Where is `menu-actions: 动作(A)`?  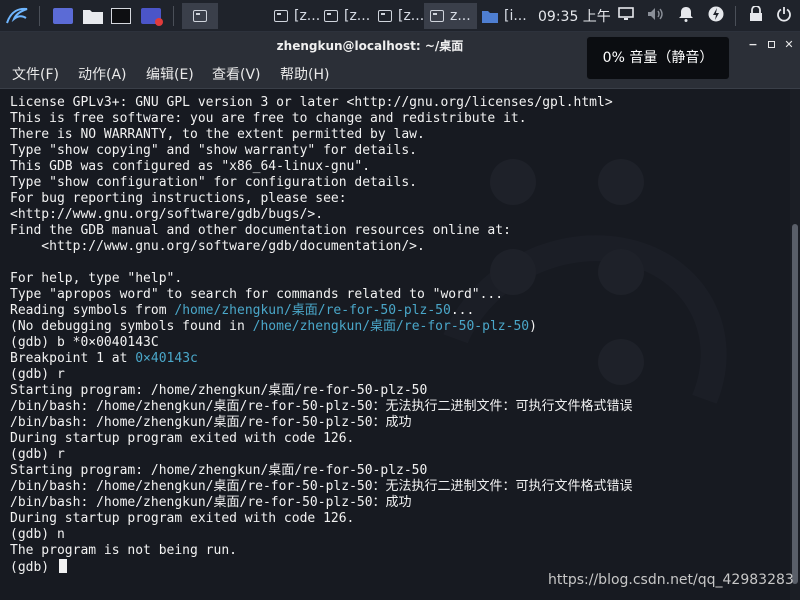 menu-actions: 动作(A) is located at coordinates (102, 74).